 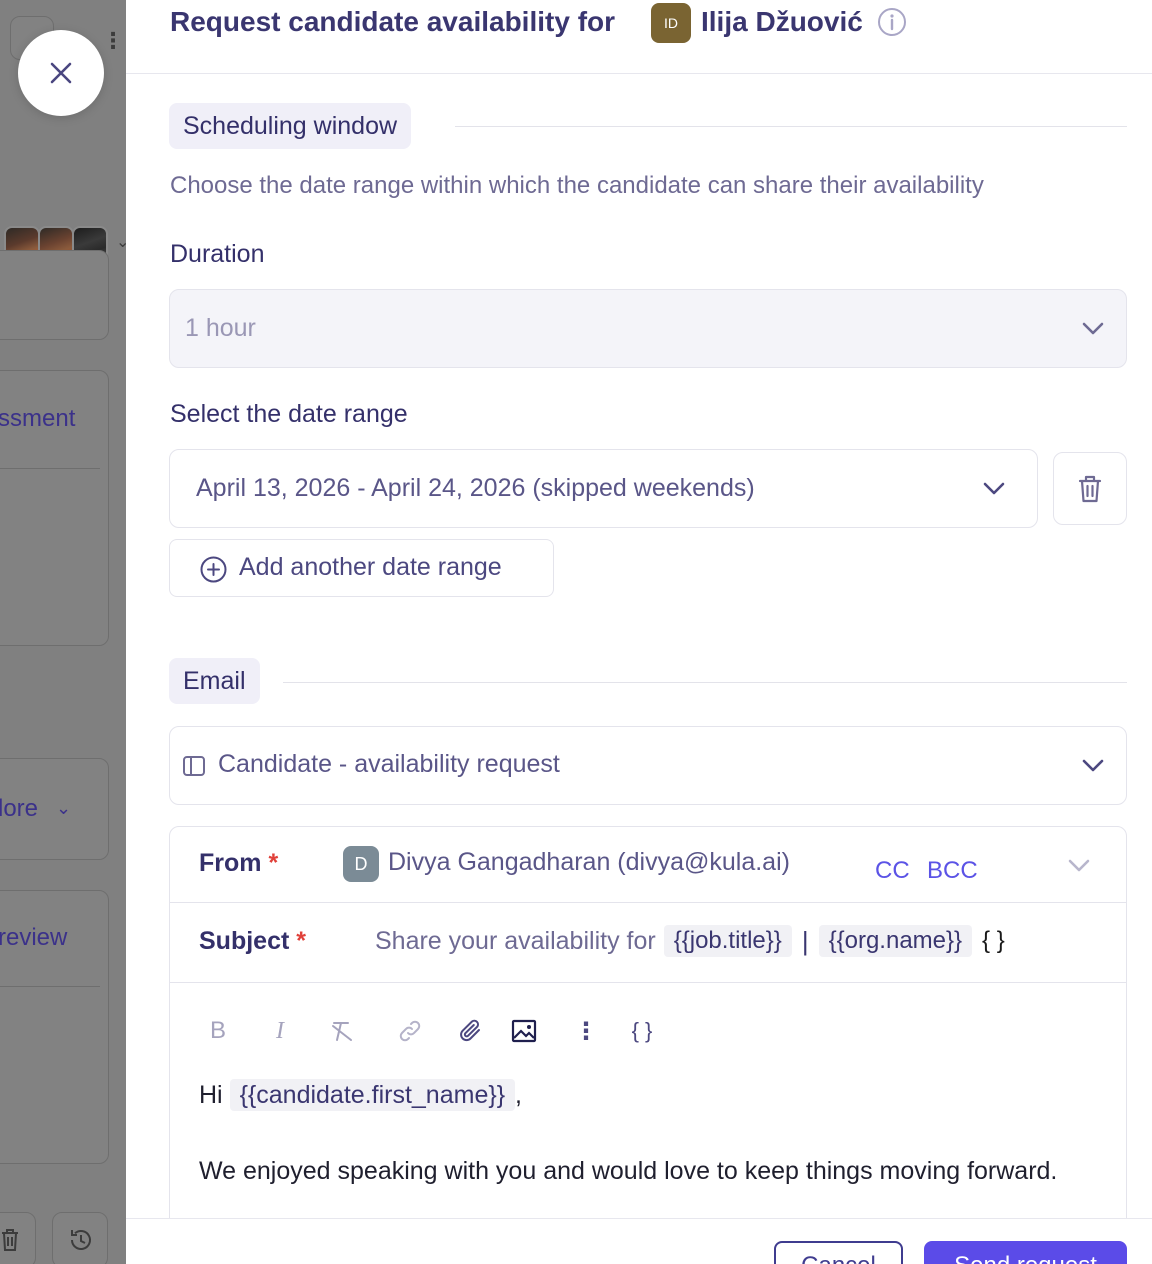 What do you see at coordinates (19, 808) in the screenshot?
I see `background-label: lore` at bounding box center [19, 808].